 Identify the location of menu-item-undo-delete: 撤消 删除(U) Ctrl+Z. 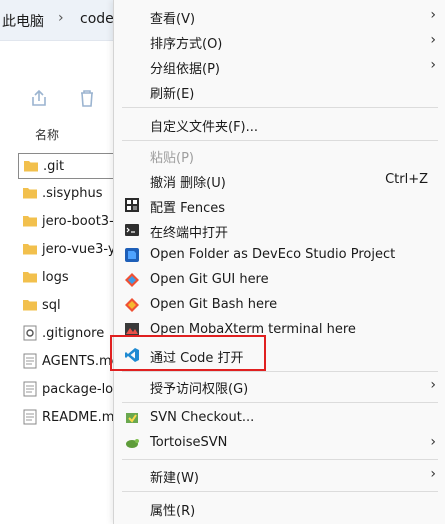
(279, 180).